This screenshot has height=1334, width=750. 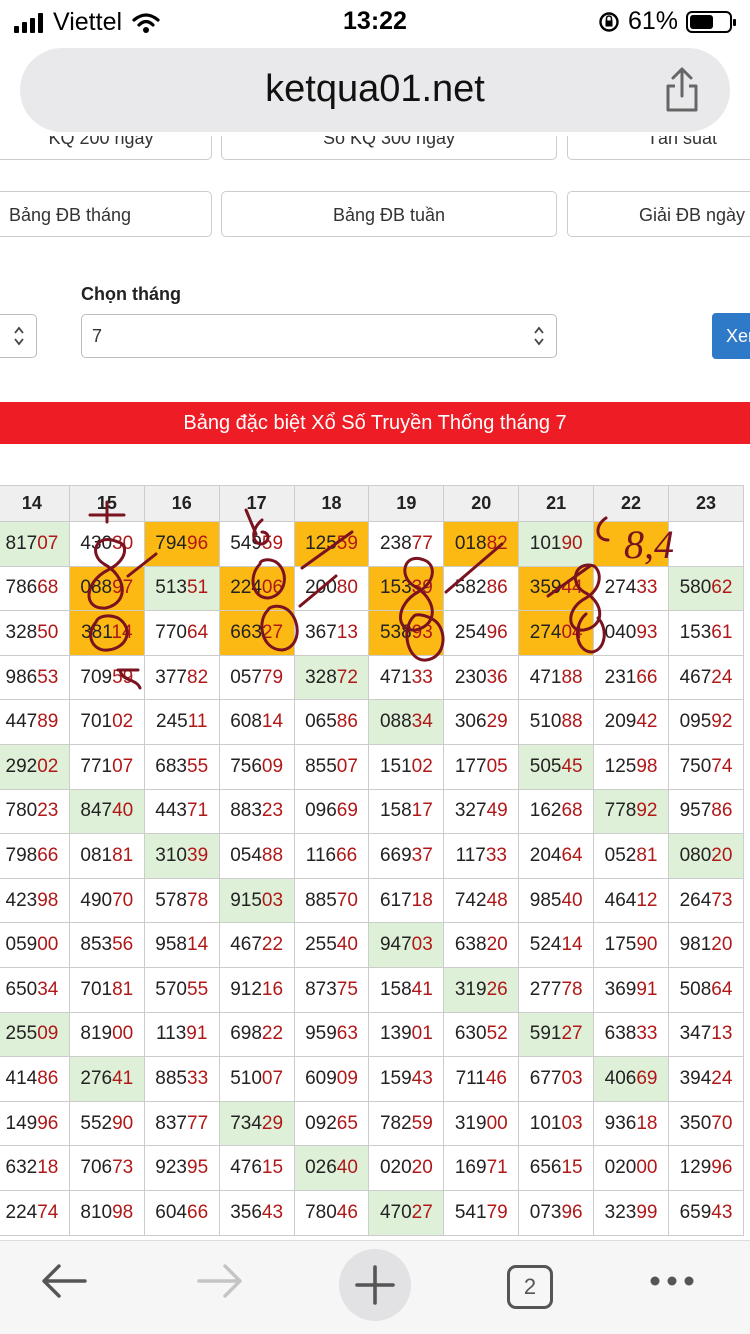 What do you see at coordinates (620, 766) in the screenshot?
I see `result-number-head: 125` at bounding box center [620, 766].